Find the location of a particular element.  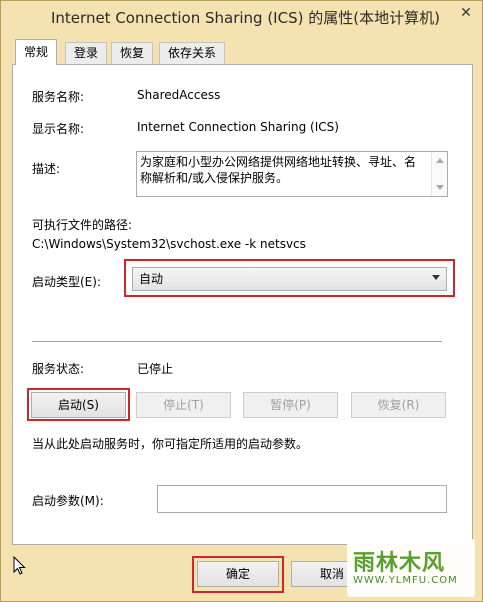

description-label: 描述: is located at coordinates (46, 169).